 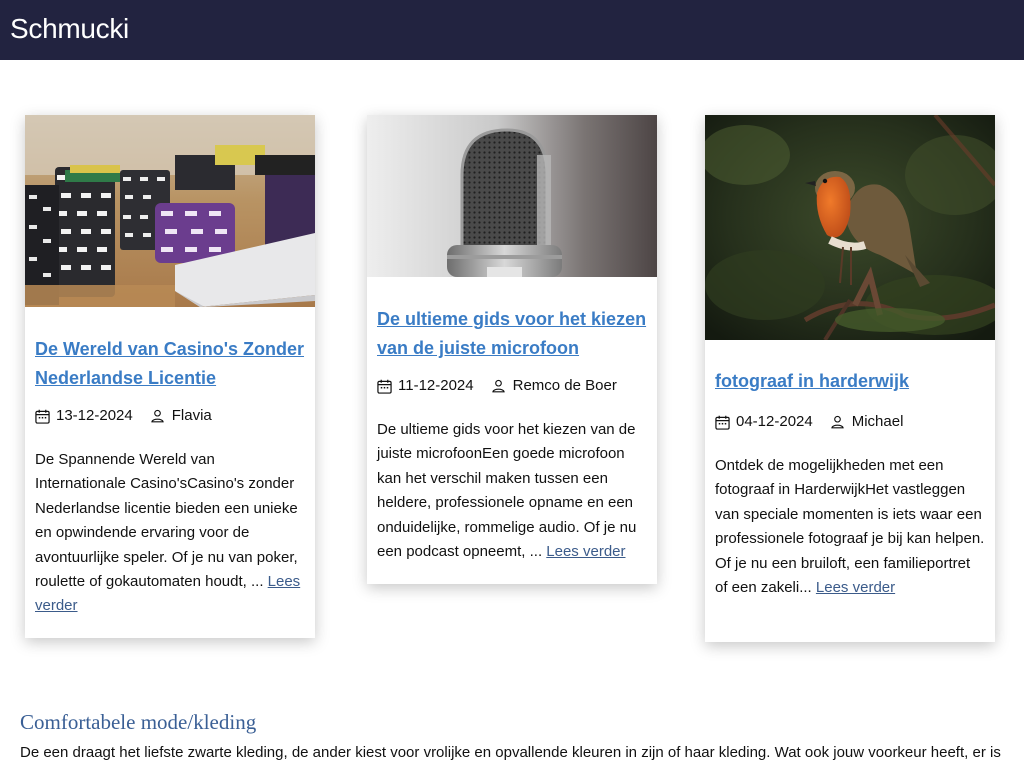 I want to click on post-date: 04-12-2024, so click(x=774, y=421).